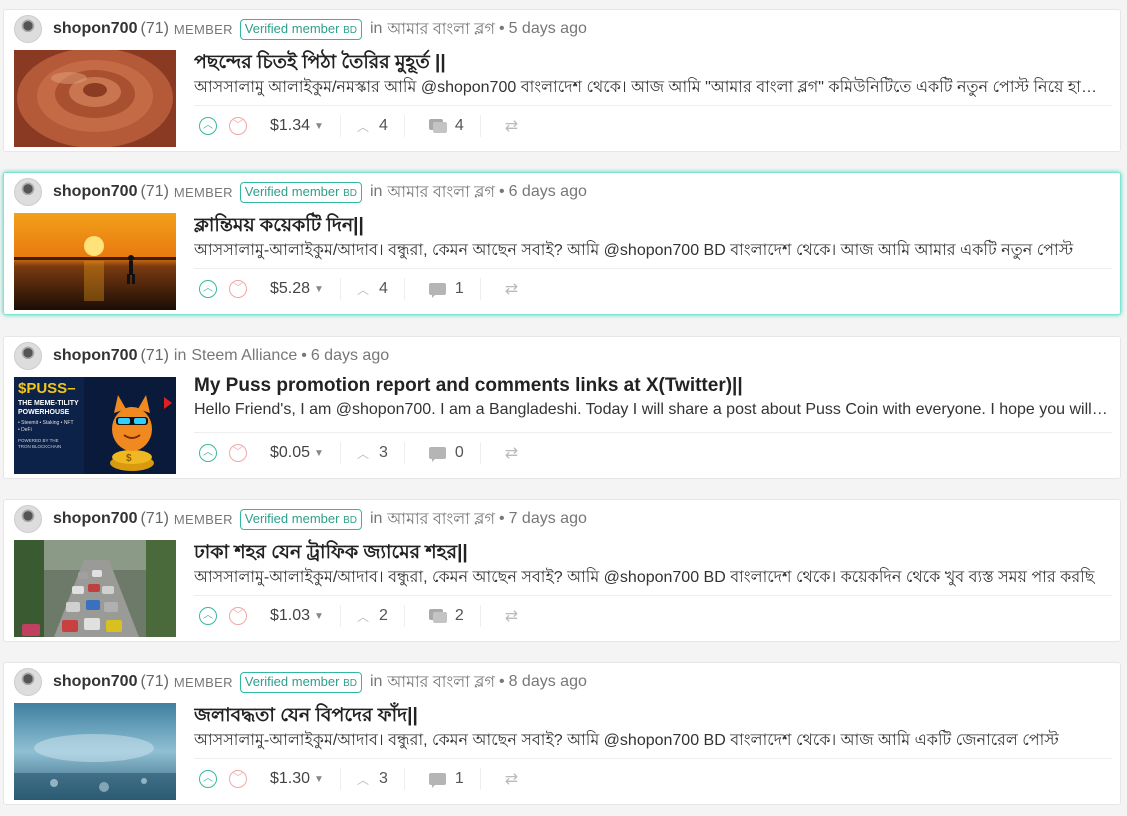 Image resolution: width=1127 pixels, height=816 pixels. Describe the element at coordinates (290, 126) in the screenshot. I see `payout-value: $1.34` at that location.